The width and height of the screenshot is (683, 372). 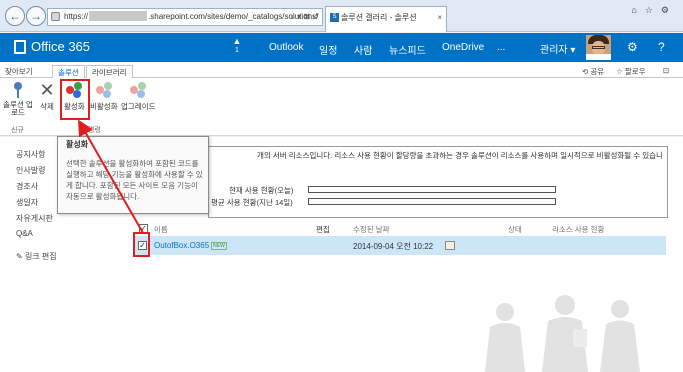 I want to click on upload-solution-button: 솔루션 업로드, so click(x=18, y=99).